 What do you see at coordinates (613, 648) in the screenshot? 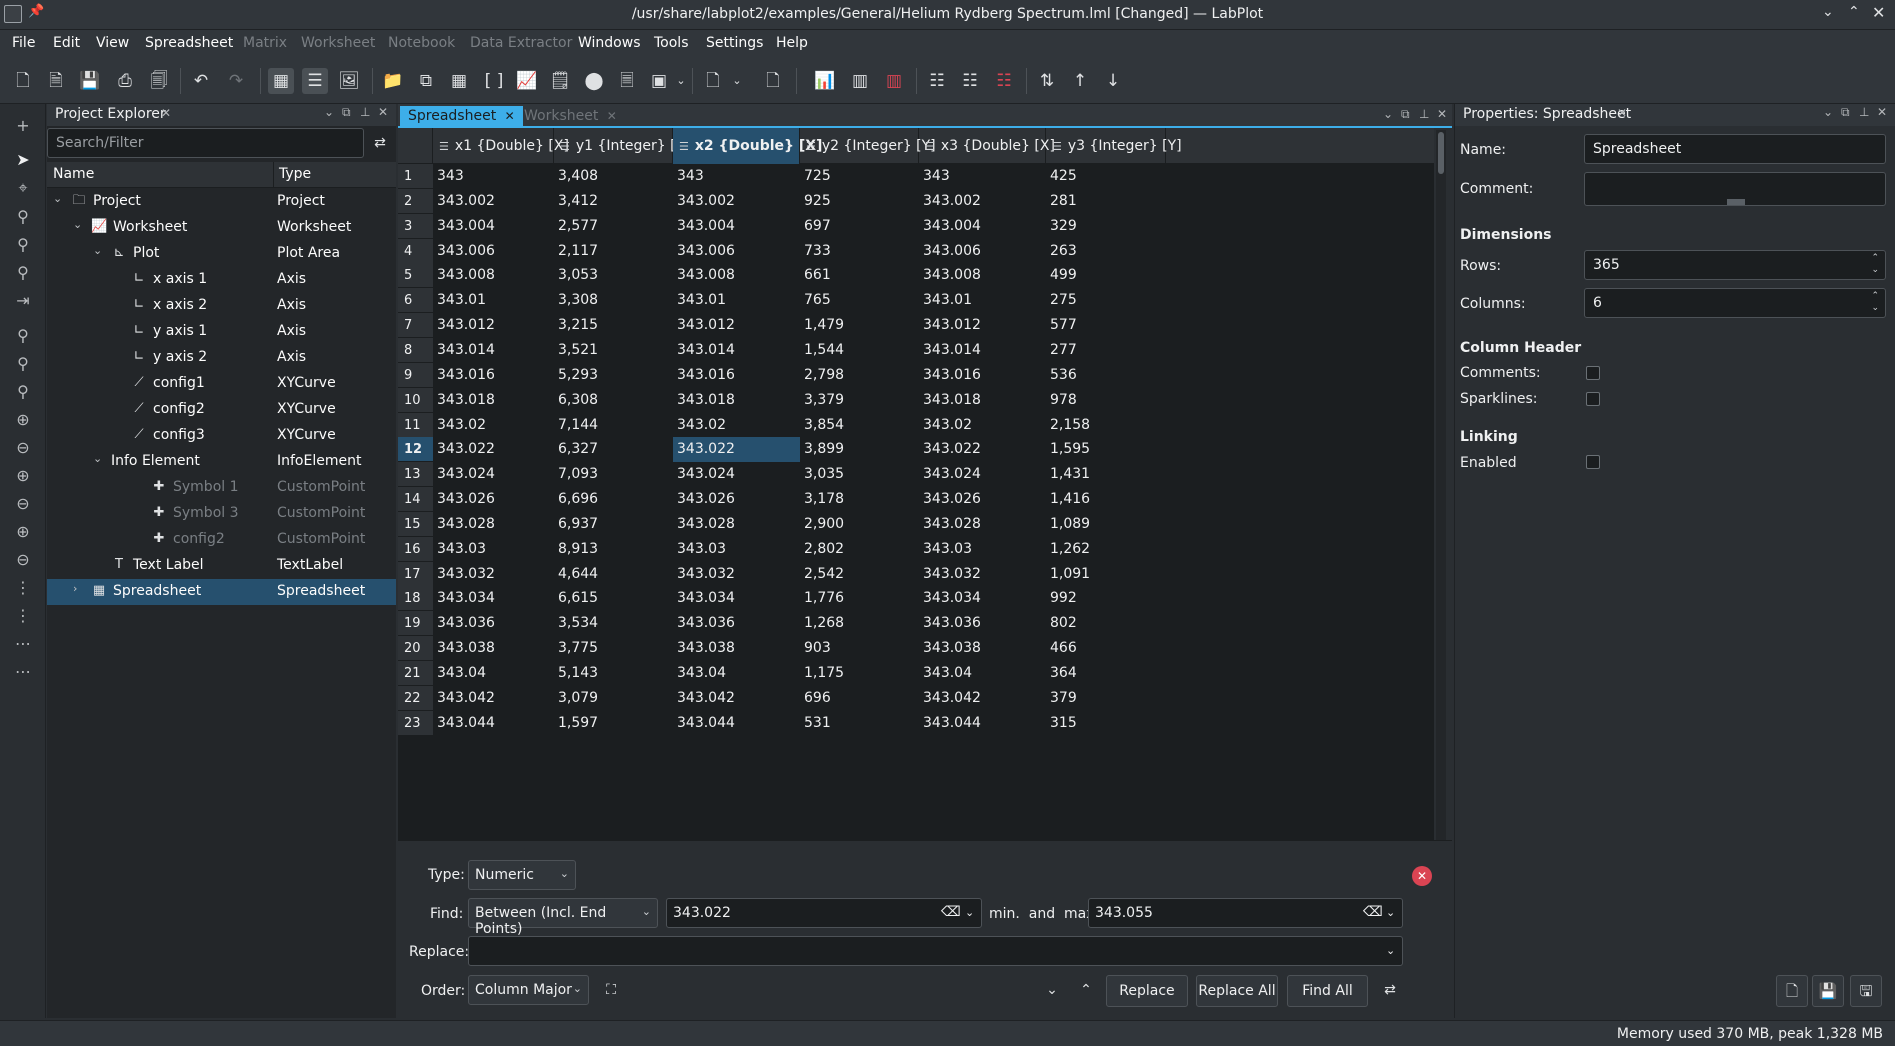
I see `table-cell: 3,775` at bounding box center [613, 648].